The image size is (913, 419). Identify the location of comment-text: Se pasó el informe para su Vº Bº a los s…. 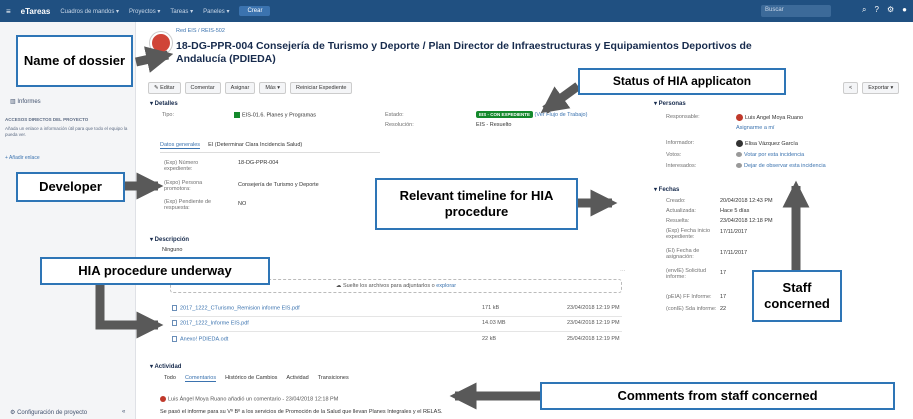
(301, 412).